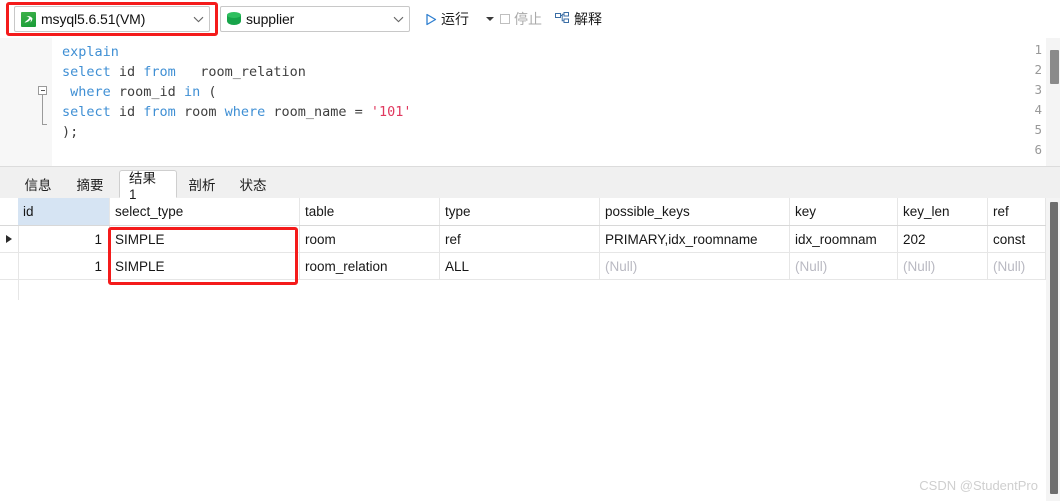 The width and height of the screenshot is (1060, 501). Describe the element at coordinates (147, 92) in the screenshot. I see `token: room_id` at that location.